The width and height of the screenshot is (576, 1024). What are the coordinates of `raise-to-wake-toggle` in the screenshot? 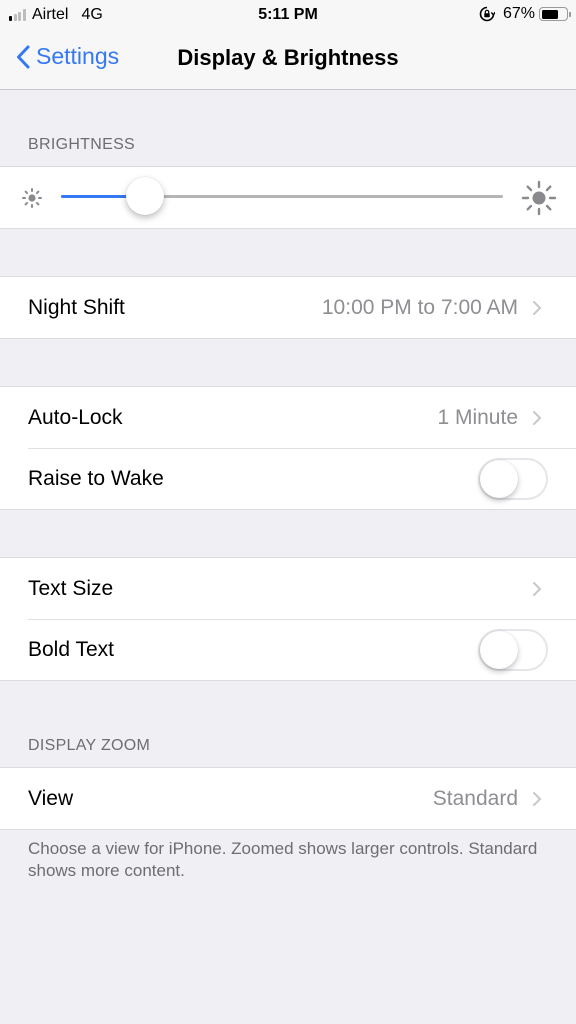 It's located at (513, 478).